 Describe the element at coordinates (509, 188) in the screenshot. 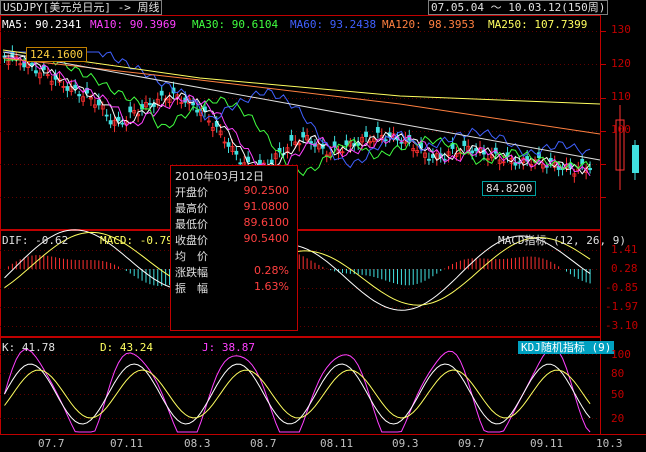

I see `low-price-tag: 84.8200` at that location.